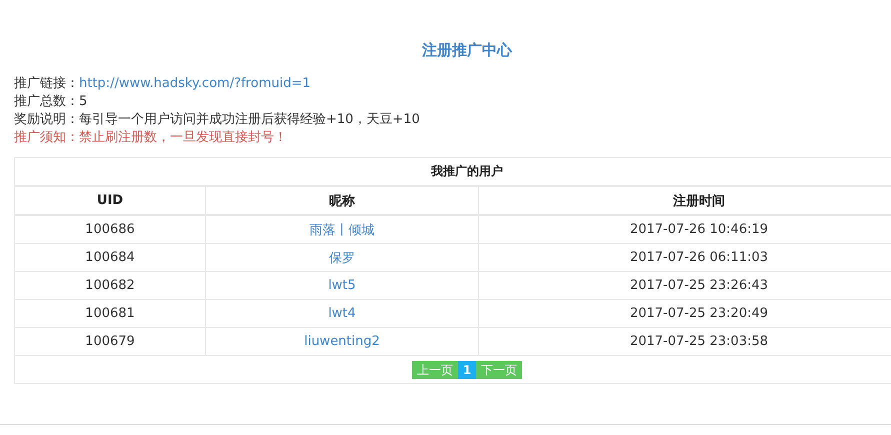  Describe the element at coordinates (342, 200) in the screenshot. I see `column-header: 昵称` at that location.